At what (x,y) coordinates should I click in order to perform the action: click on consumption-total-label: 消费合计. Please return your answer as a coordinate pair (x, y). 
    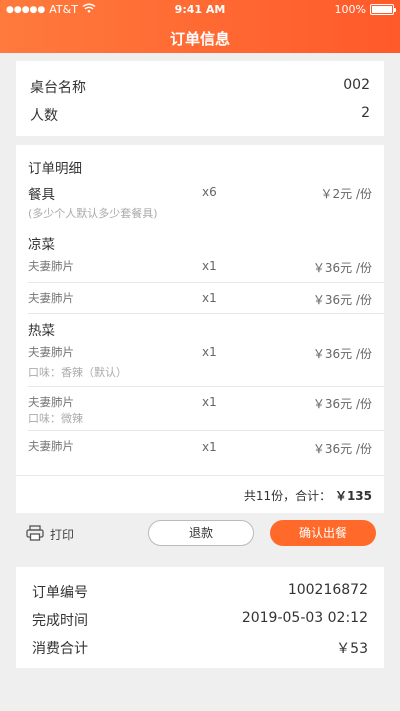
    Looking at the image, I should click on (60, 649).